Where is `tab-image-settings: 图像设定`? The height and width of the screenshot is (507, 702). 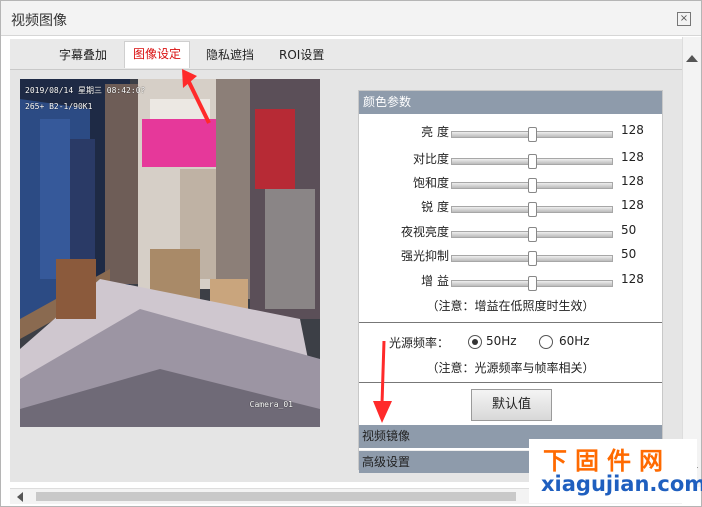
tab-image-settings: 图像设定 is located at coordinates (157, 54).